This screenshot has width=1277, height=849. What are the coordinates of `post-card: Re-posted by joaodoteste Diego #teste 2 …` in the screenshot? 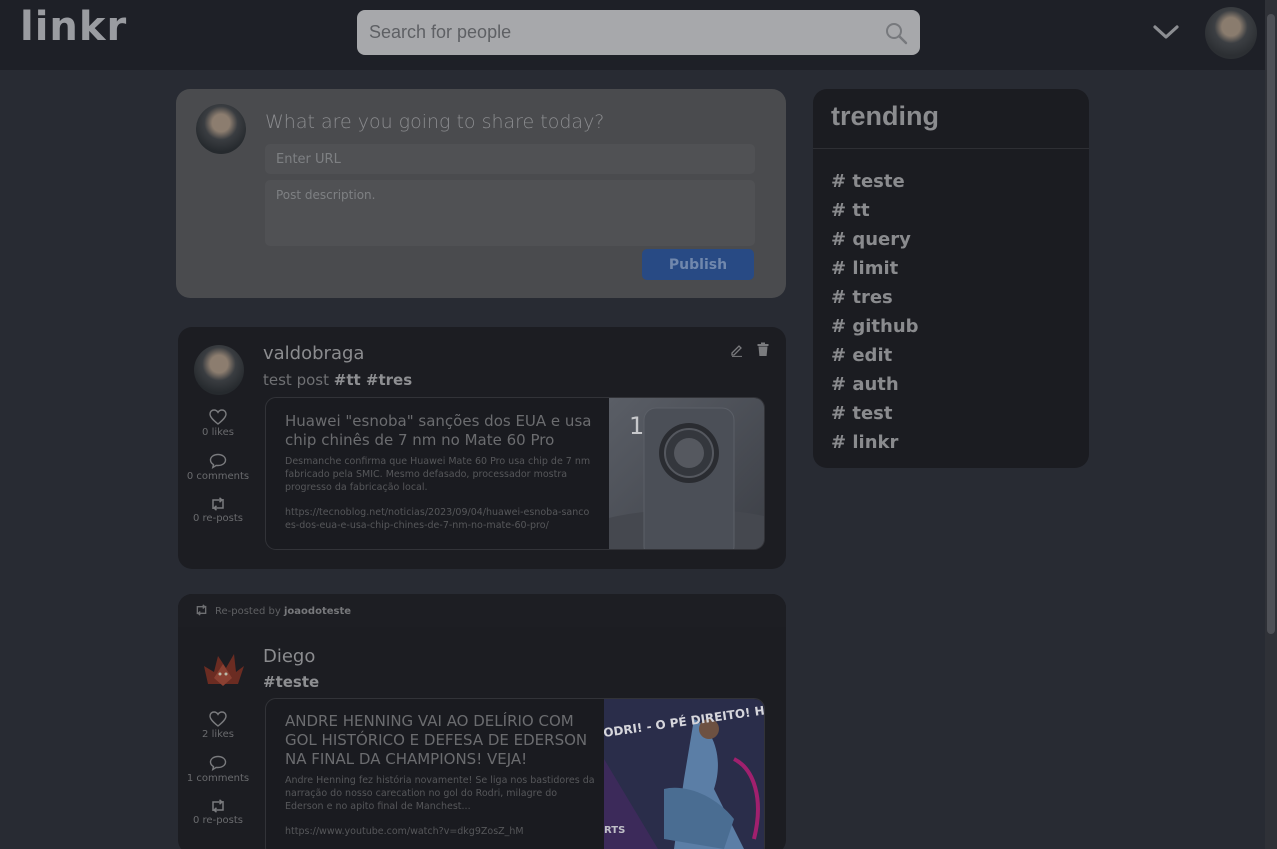 It's located at (482, 721).